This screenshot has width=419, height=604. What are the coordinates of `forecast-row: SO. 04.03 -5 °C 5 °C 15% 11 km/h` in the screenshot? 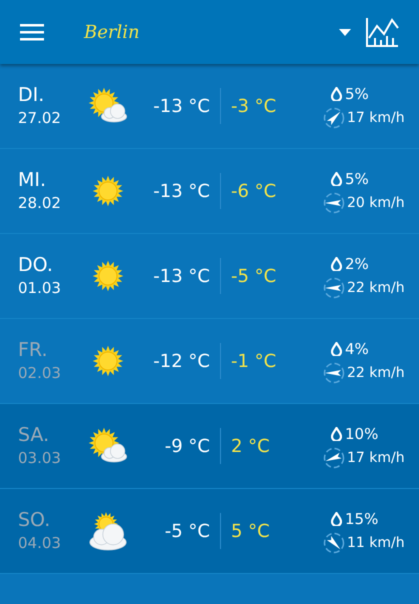 It's located at (209, 531).